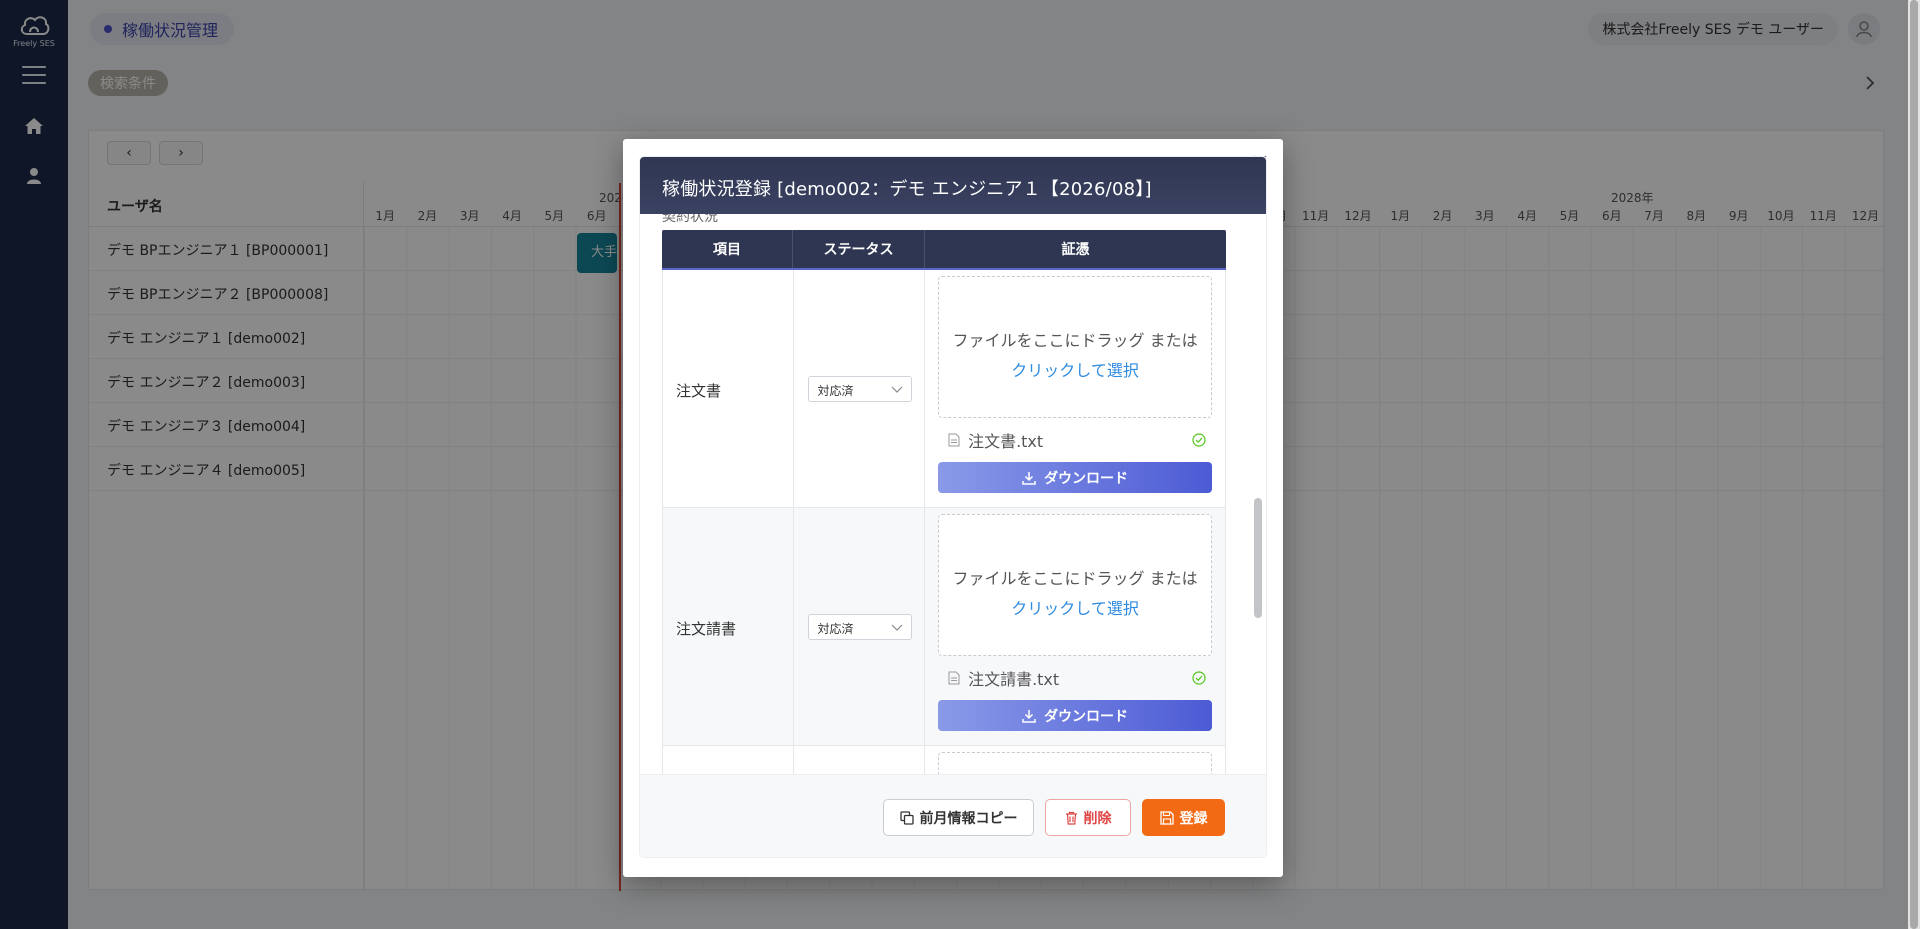 The width and height of the screenshot is (1920, 929). I want to click on table-header: 項目 ステータス 証憑, so click(944, 250).